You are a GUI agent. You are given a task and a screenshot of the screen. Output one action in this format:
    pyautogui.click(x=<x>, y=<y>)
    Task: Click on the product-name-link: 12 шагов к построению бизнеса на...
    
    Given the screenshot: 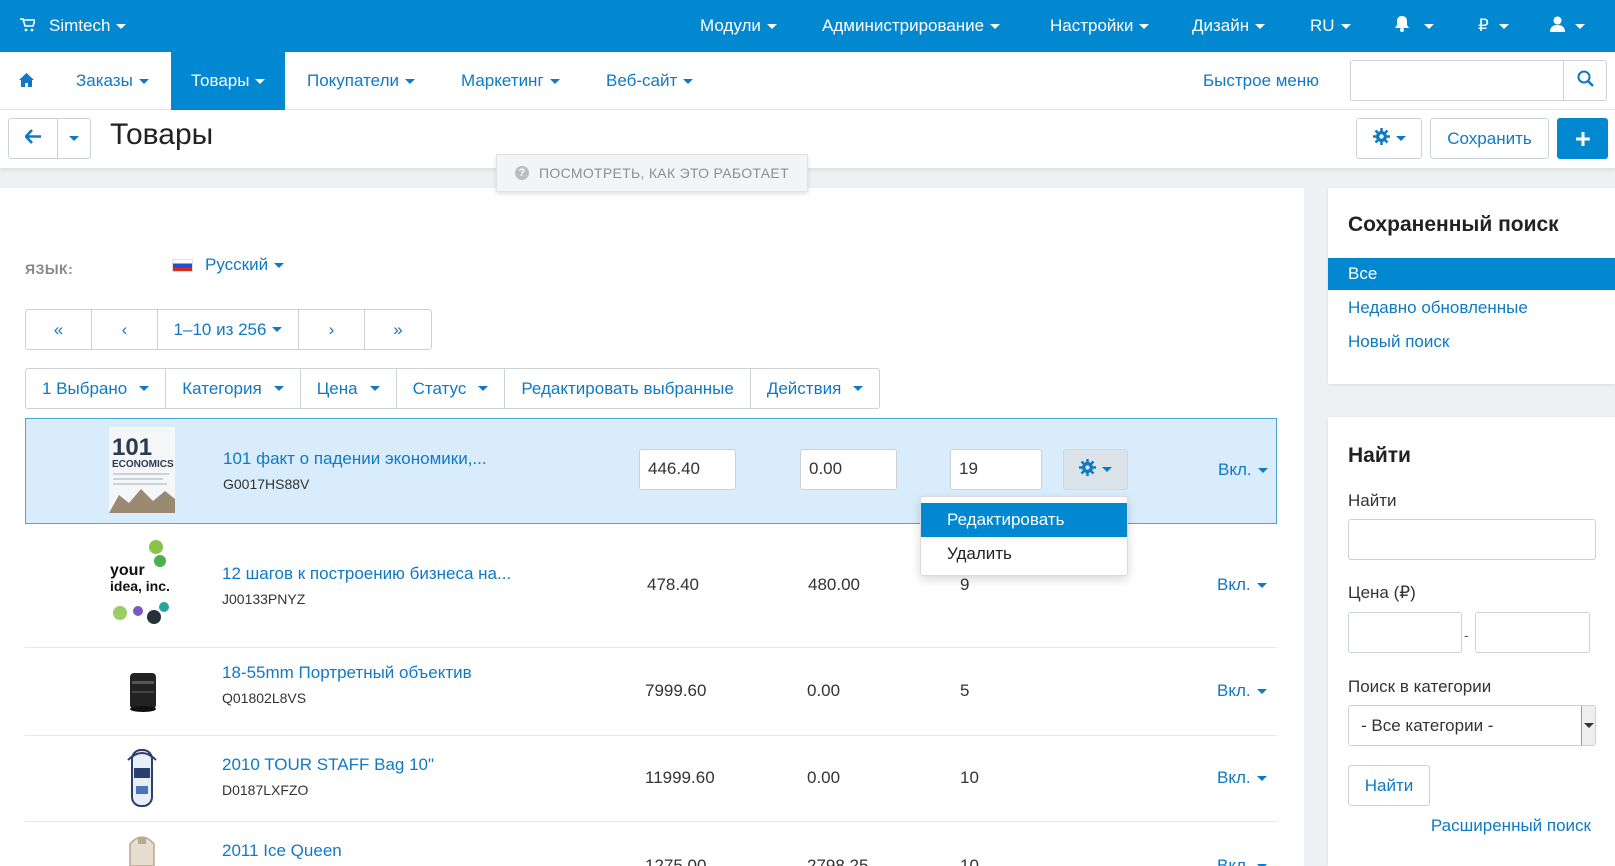 What is the action you would take?
    pyautogui.click(x=366, y=574)
    